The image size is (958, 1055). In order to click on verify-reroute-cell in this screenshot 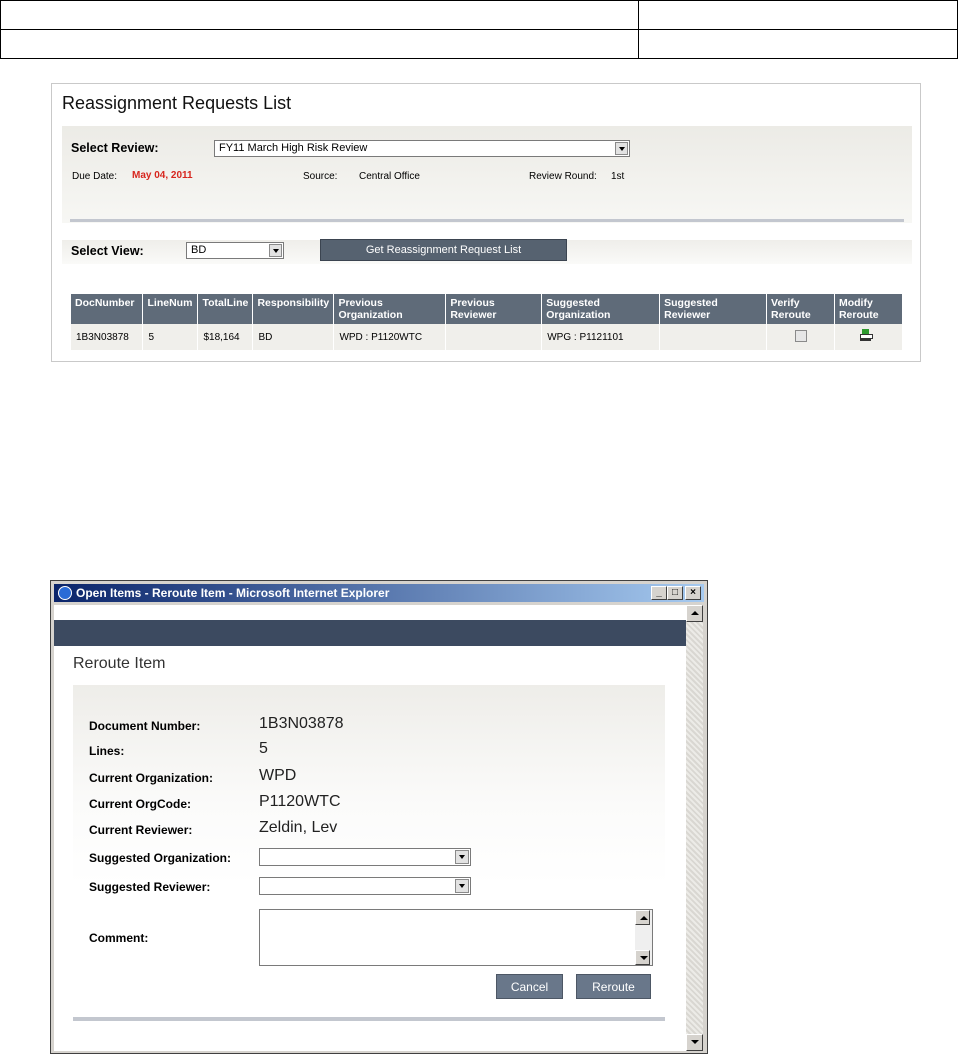, I will do `click(800, 337)`.